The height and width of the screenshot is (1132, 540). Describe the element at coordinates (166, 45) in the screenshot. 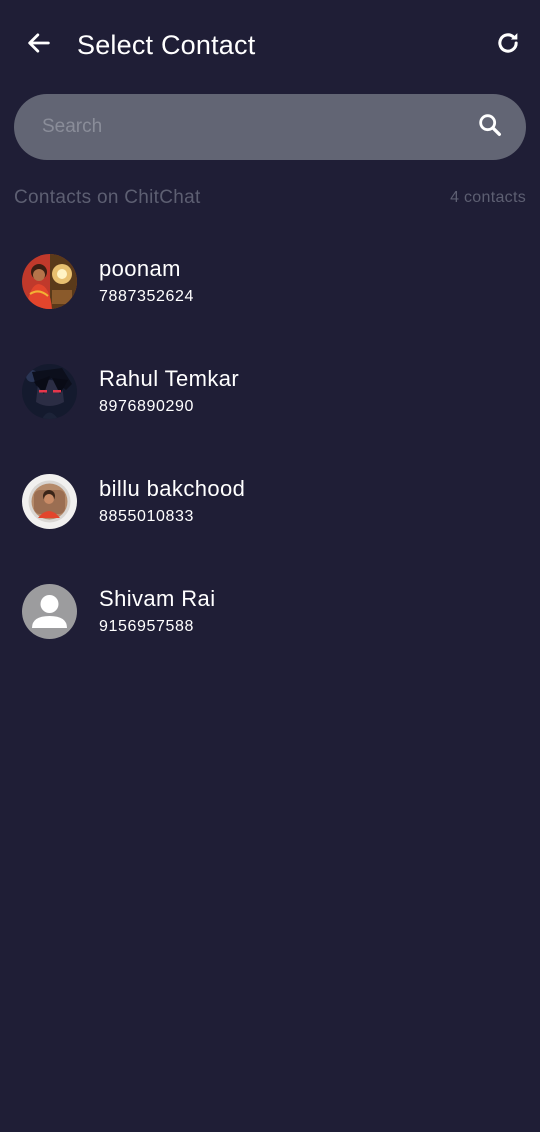

I see `page-title: Select Contact` at that location.